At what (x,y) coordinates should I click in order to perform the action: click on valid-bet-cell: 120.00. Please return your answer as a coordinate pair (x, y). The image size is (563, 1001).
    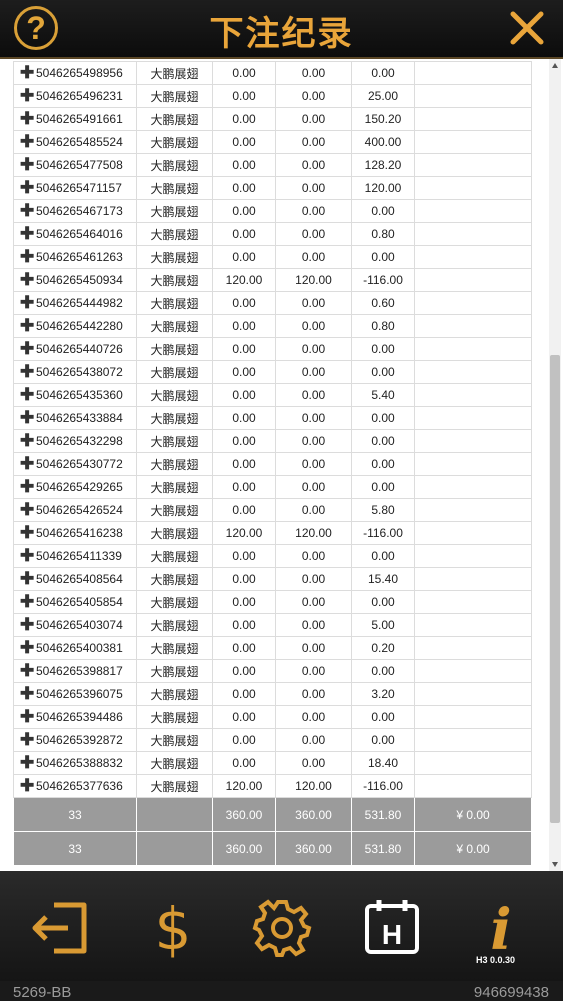
    Looking at the image, I should click on (313, 280).